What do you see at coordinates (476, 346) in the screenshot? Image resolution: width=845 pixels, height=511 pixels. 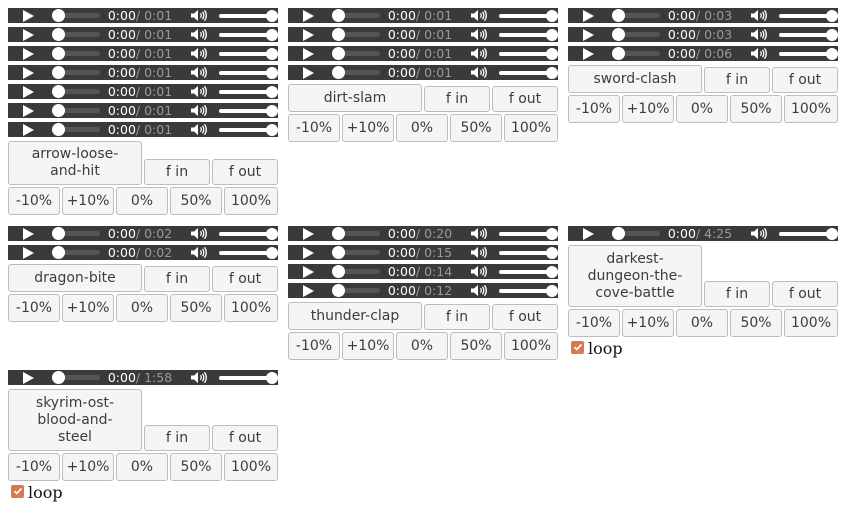 I see `volume-fifty-button: 50%` at bounding box center [476, 346].